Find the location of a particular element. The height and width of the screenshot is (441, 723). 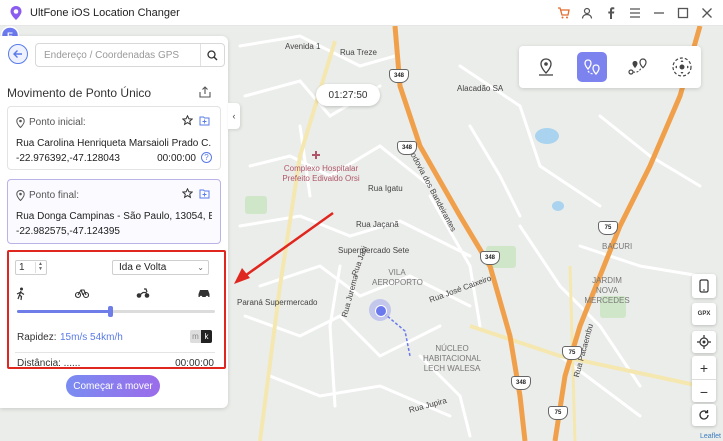

minimize-icon is located at coordinates (659, 13).